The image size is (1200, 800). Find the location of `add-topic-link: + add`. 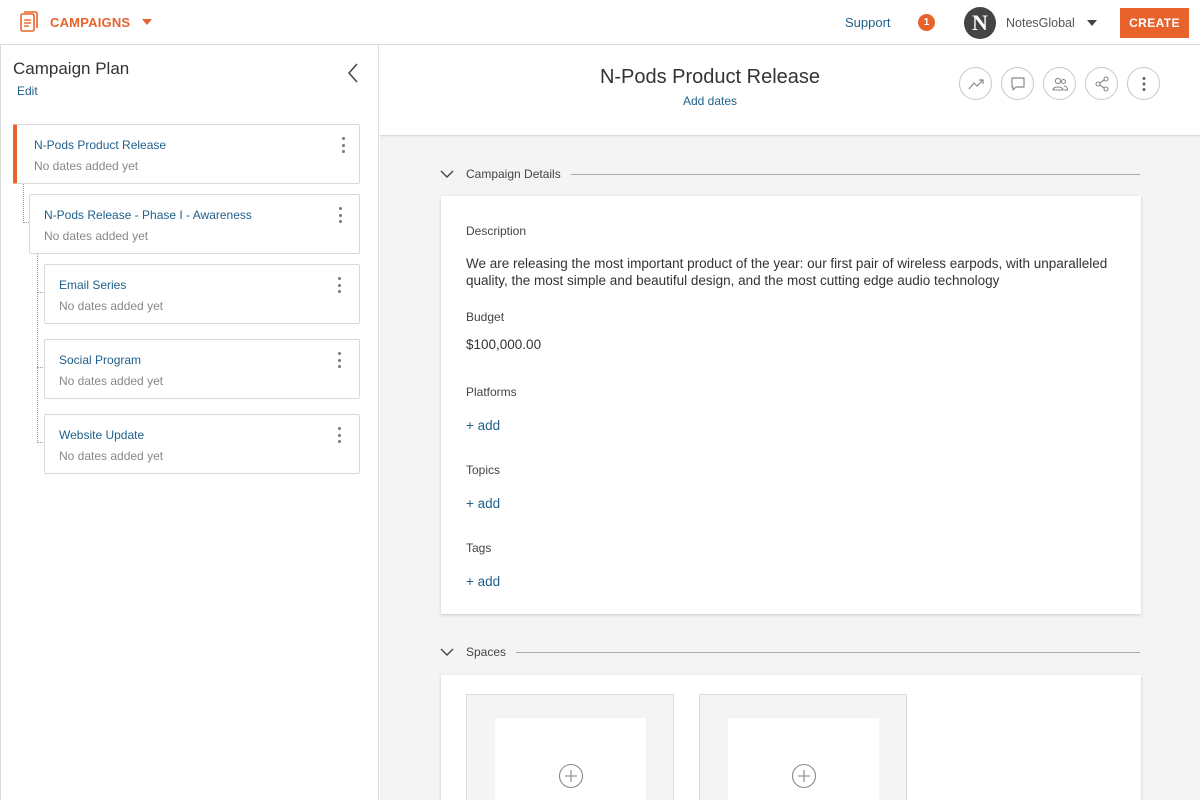

add-topic-link: + add is located at coordinates (483, 503).